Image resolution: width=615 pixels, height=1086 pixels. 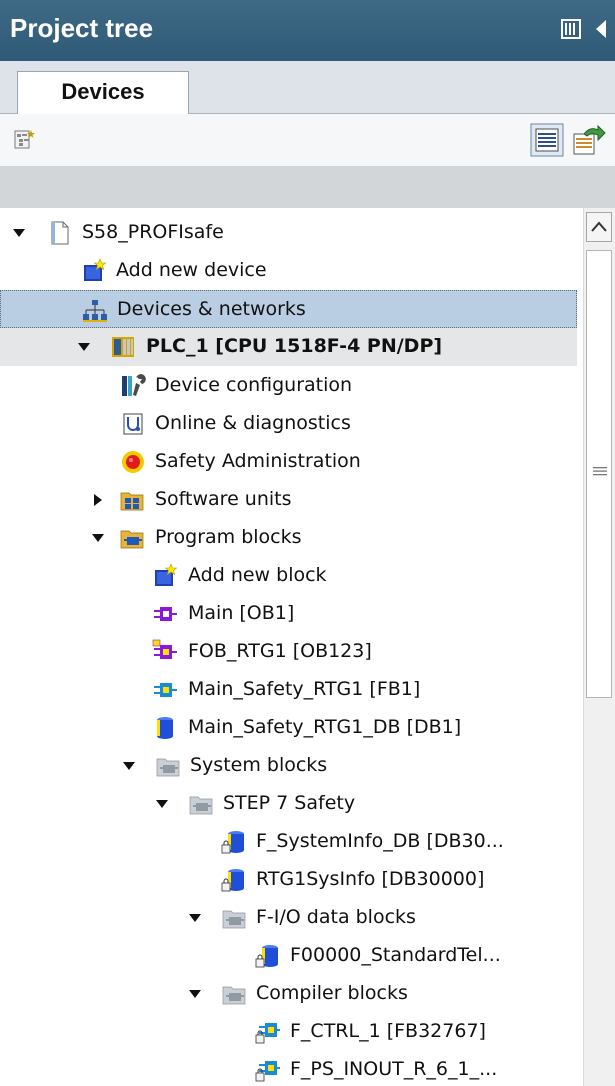 I want to click on tree-item-label: F_CTRL_1 [FB32767], so click(x=388, y=1031).